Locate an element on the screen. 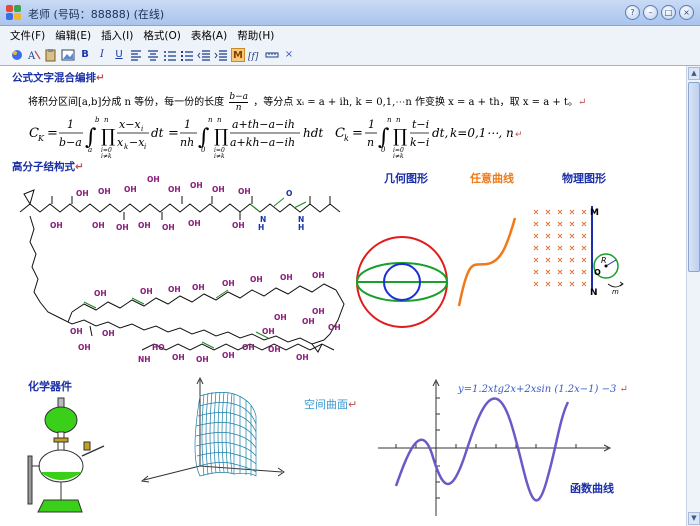  italic-button: I is located at coordinates (102, 55).